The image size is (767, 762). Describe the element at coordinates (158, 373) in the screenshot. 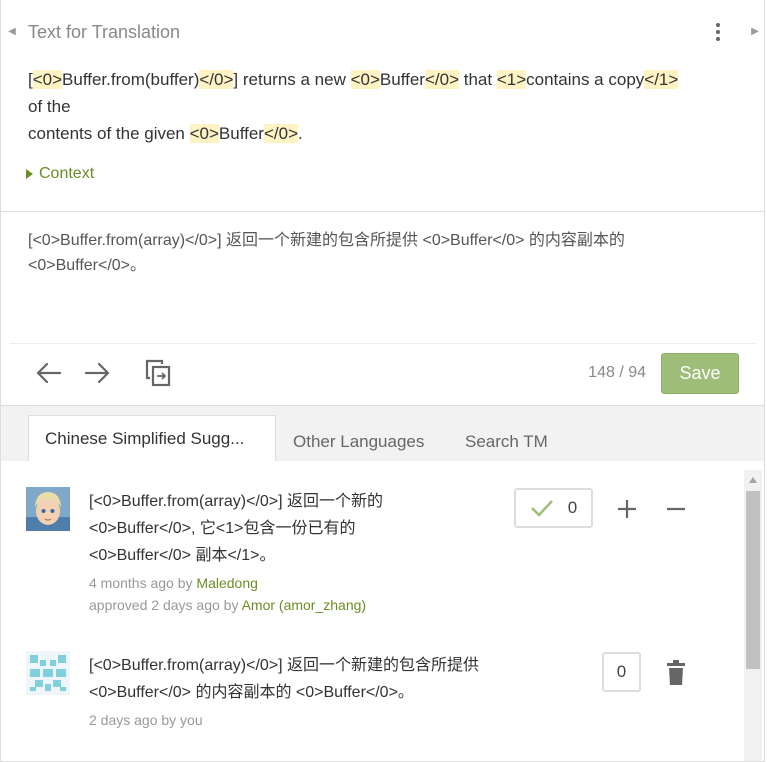

I see `copy-source-icon` at that location.